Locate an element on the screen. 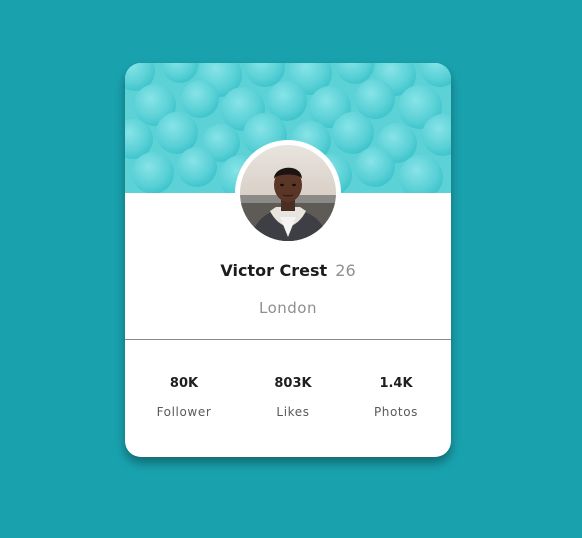 The width and height of the screenshot is (582, 538). profile-age: 26 is located at coordinates (345, 270).